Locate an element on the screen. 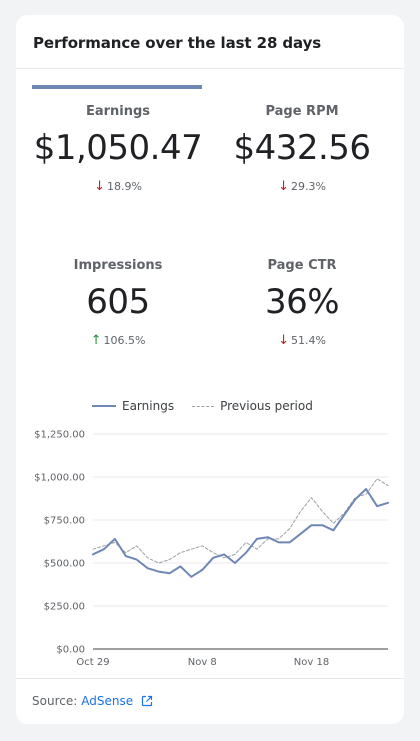  metric-change: ↓ 51.4% is located at coordinates (302, 340).